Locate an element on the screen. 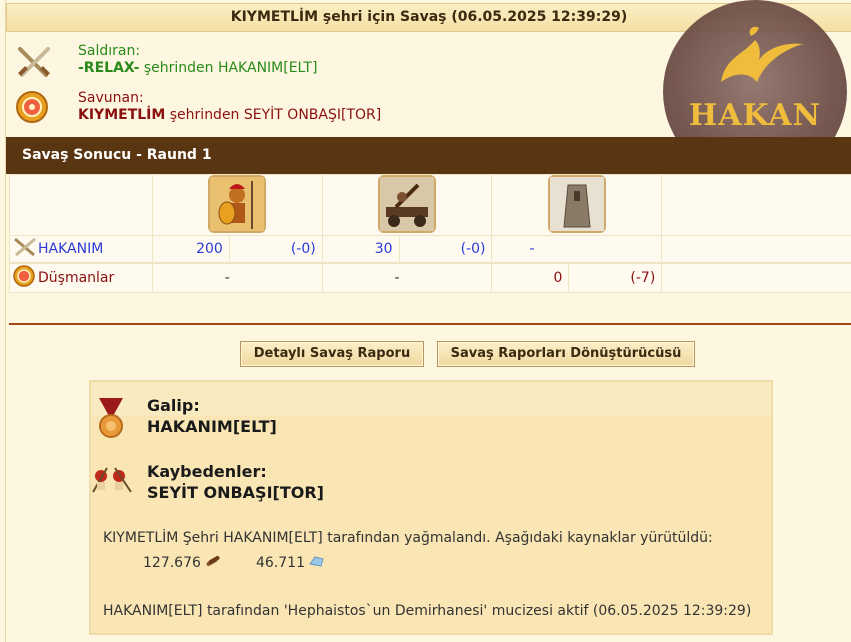 The width and height of the screenshot is (851, 642). wood-icon is located at coordinates (213, 563).